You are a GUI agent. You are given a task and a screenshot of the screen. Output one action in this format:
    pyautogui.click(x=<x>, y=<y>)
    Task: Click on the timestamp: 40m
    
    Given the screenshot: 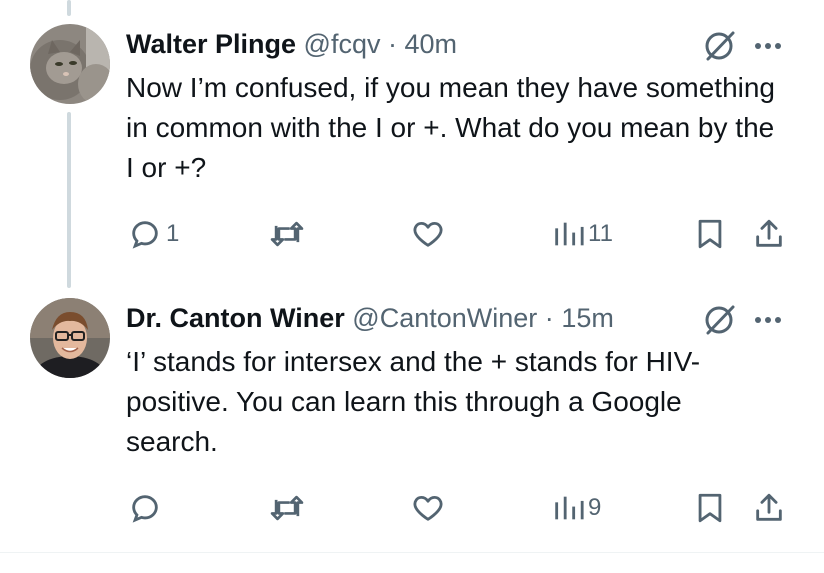 What is the action you would take?
    pyautogui.click(x=431, y=44)
    